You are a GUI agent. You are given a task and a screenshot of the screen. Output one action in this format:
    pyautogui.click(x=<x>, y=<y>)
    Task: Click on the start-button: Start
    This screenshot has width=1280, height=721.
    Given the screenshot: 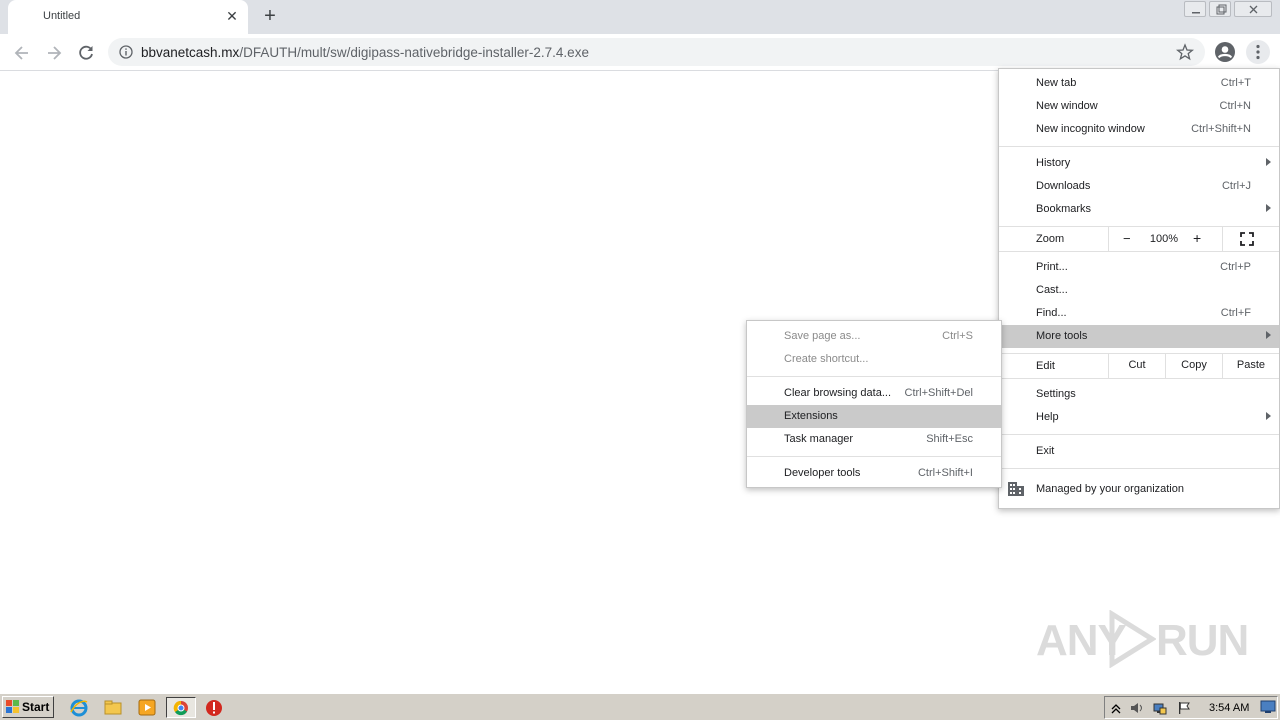 What is the action you would take?
    pyautogui.click(x=28, y=707)
    